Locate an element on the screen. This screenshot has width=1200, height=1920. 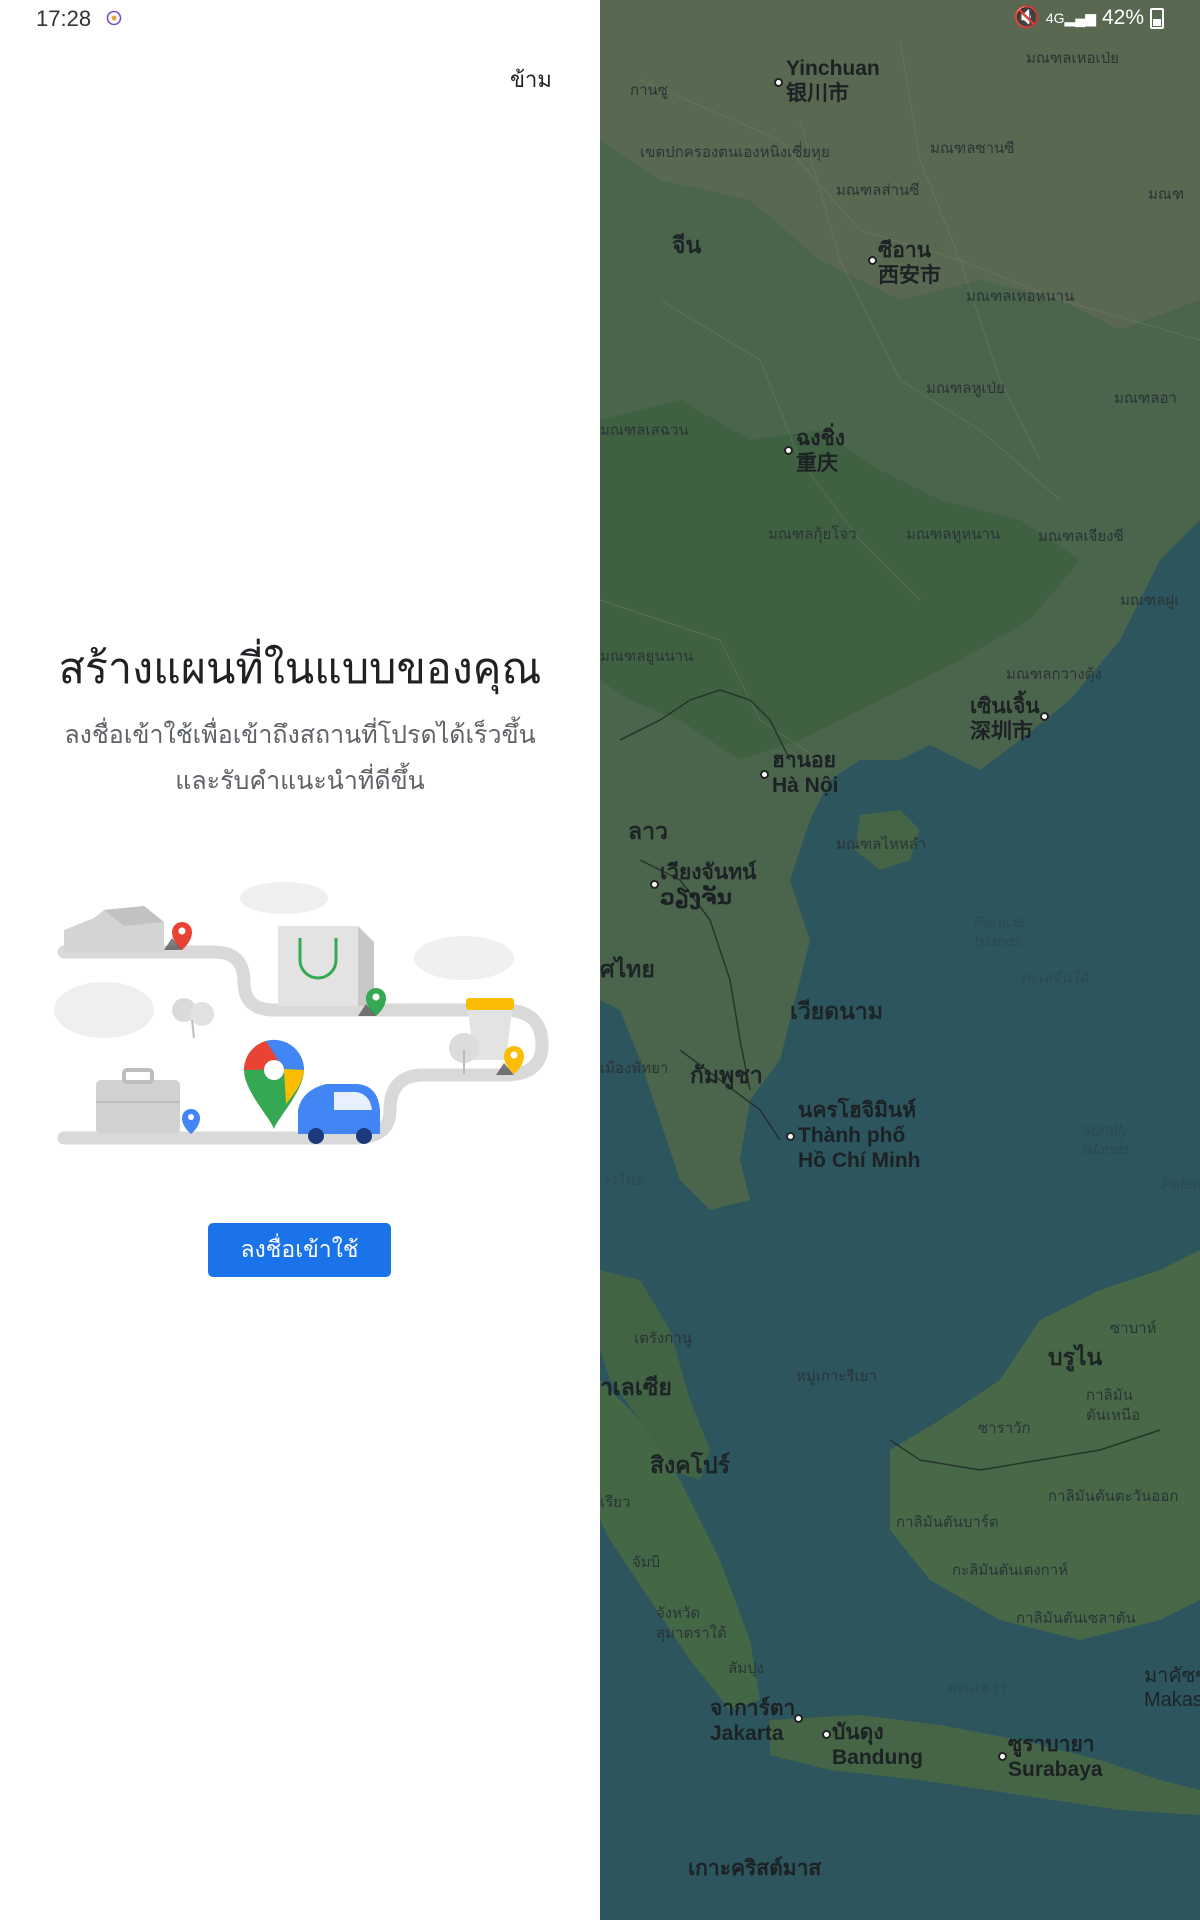
map-label: มณฑลเสฉวน is located at coordinates (644, 430).